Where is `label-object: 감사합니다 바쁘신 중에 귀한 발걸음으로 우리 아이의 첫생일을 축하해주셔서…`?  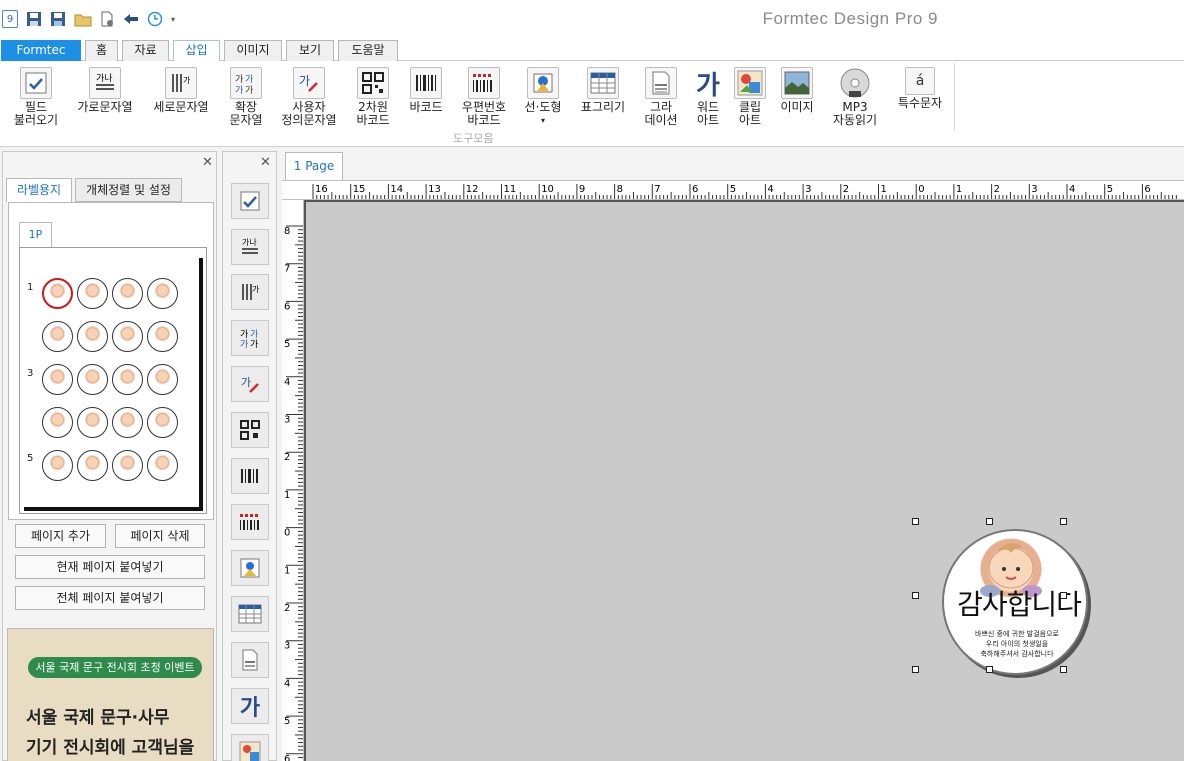
label-object: 감사합니다 바쁘신 중에 귀한 발걸음으로 우리 아이의 첫생일을 축하해주셔서… is located at coordinates (1015, 602).